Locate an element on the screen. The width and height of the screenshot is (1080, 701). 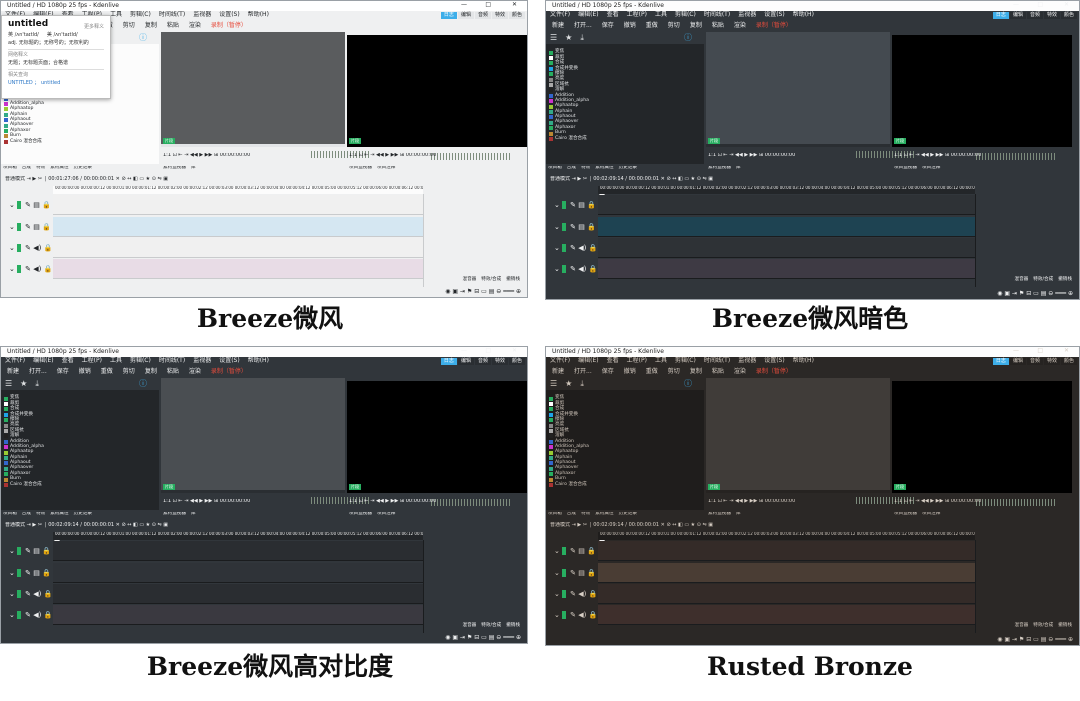
popup-more-link: 更多释义 is located at coordinates (94, 27).